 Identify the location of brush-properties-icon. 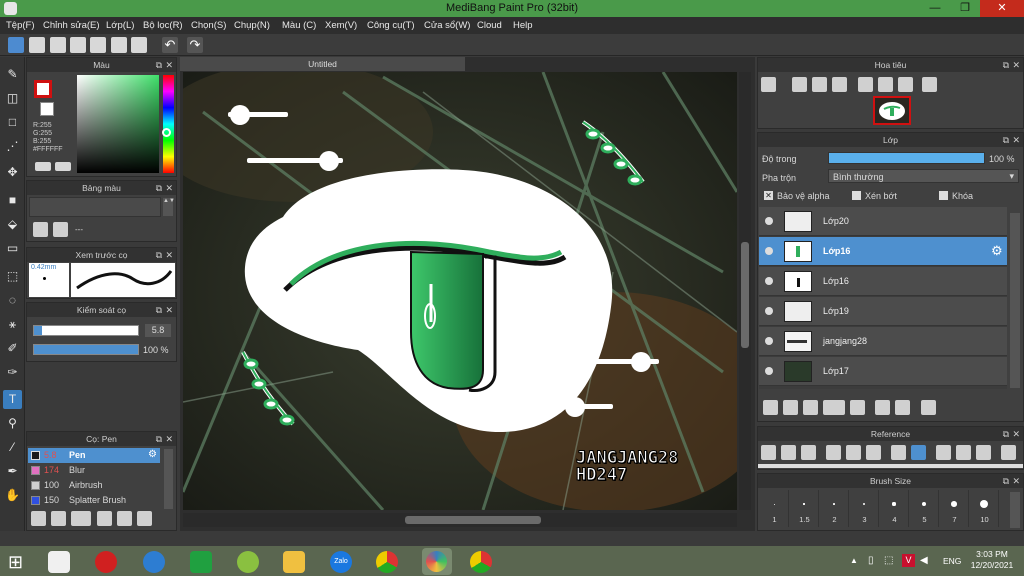
(104, 518).